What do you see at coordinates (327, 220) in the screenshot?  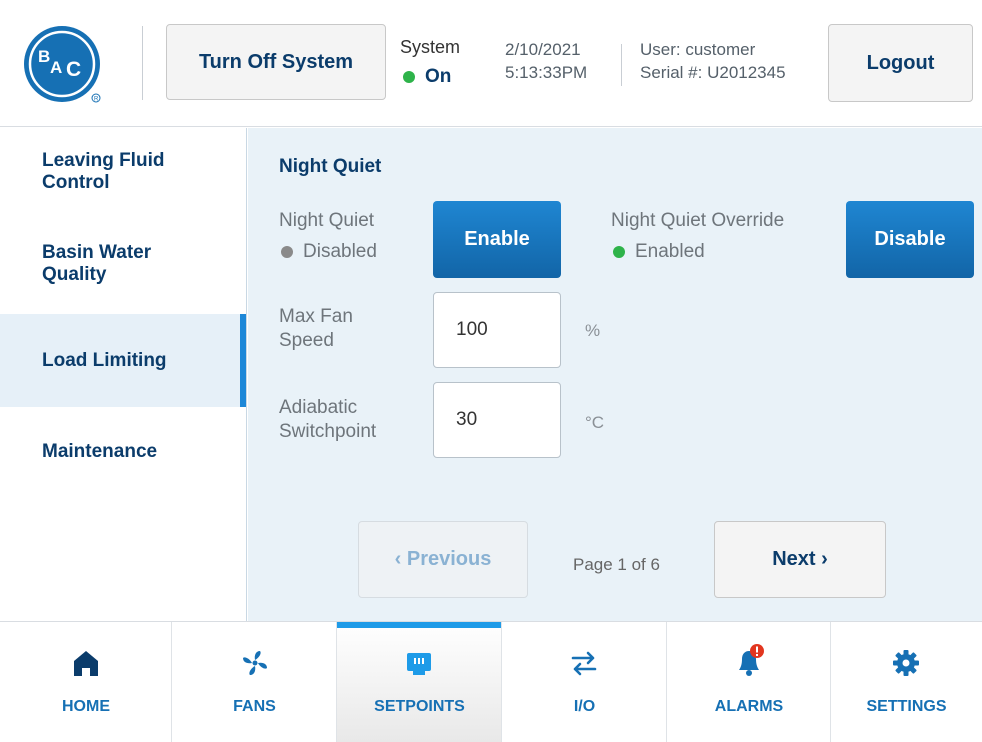 I see `night-quiet-label: Night Quiet` at bounding box center [327, 220].